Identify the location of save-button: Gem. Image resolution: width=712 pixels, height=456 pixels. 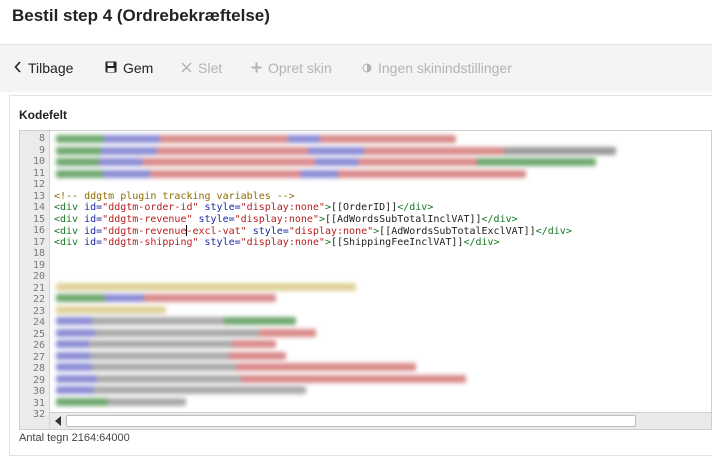
(129, 68).